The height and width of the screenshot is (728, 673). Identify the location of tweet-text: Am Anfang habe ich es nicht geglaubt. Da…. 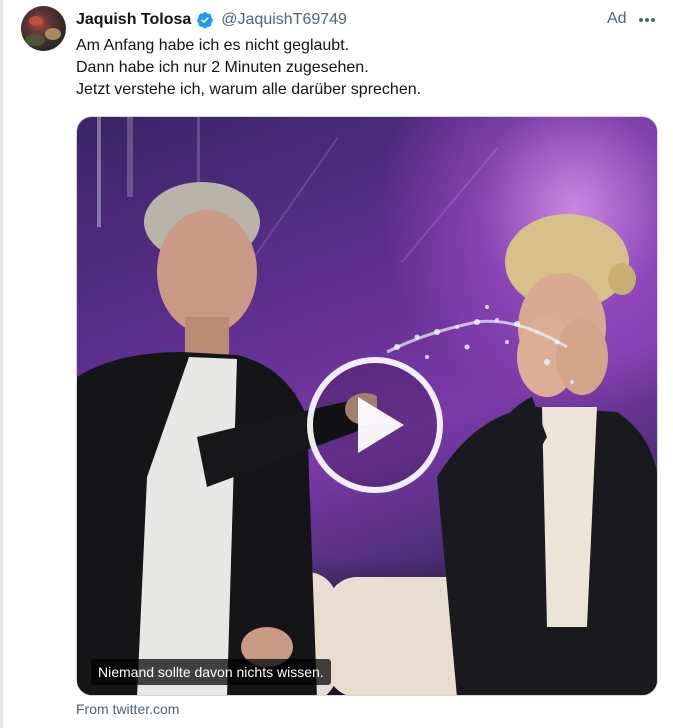
(346, 68).